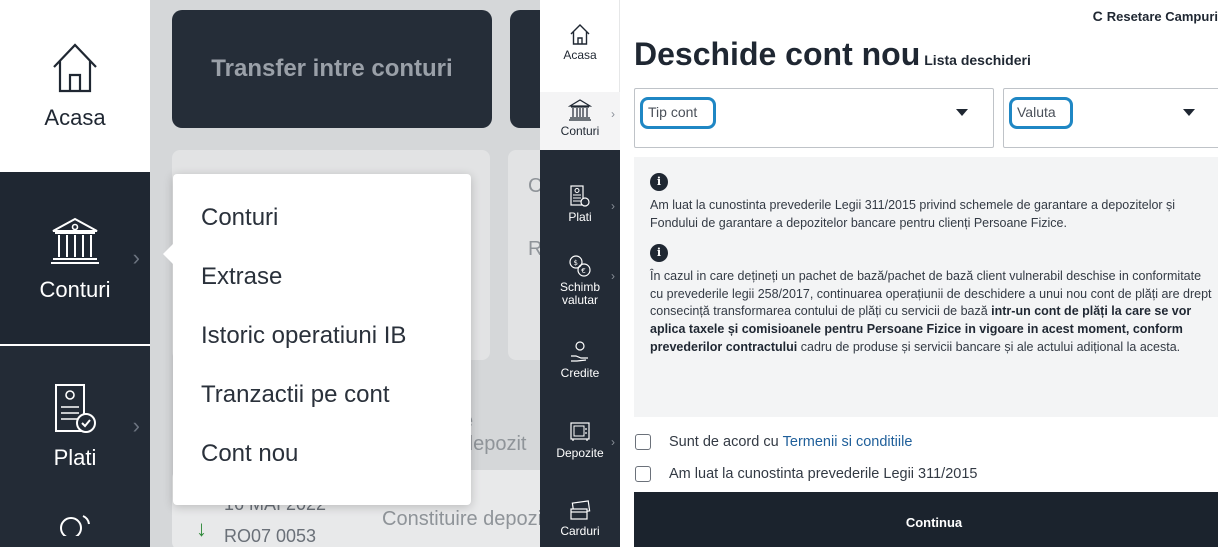  What do you see at coordinates (75, 117) in the screenshot?
I see `zoomed-nav-home-label: Acasa` at bounding box center [75, 117].